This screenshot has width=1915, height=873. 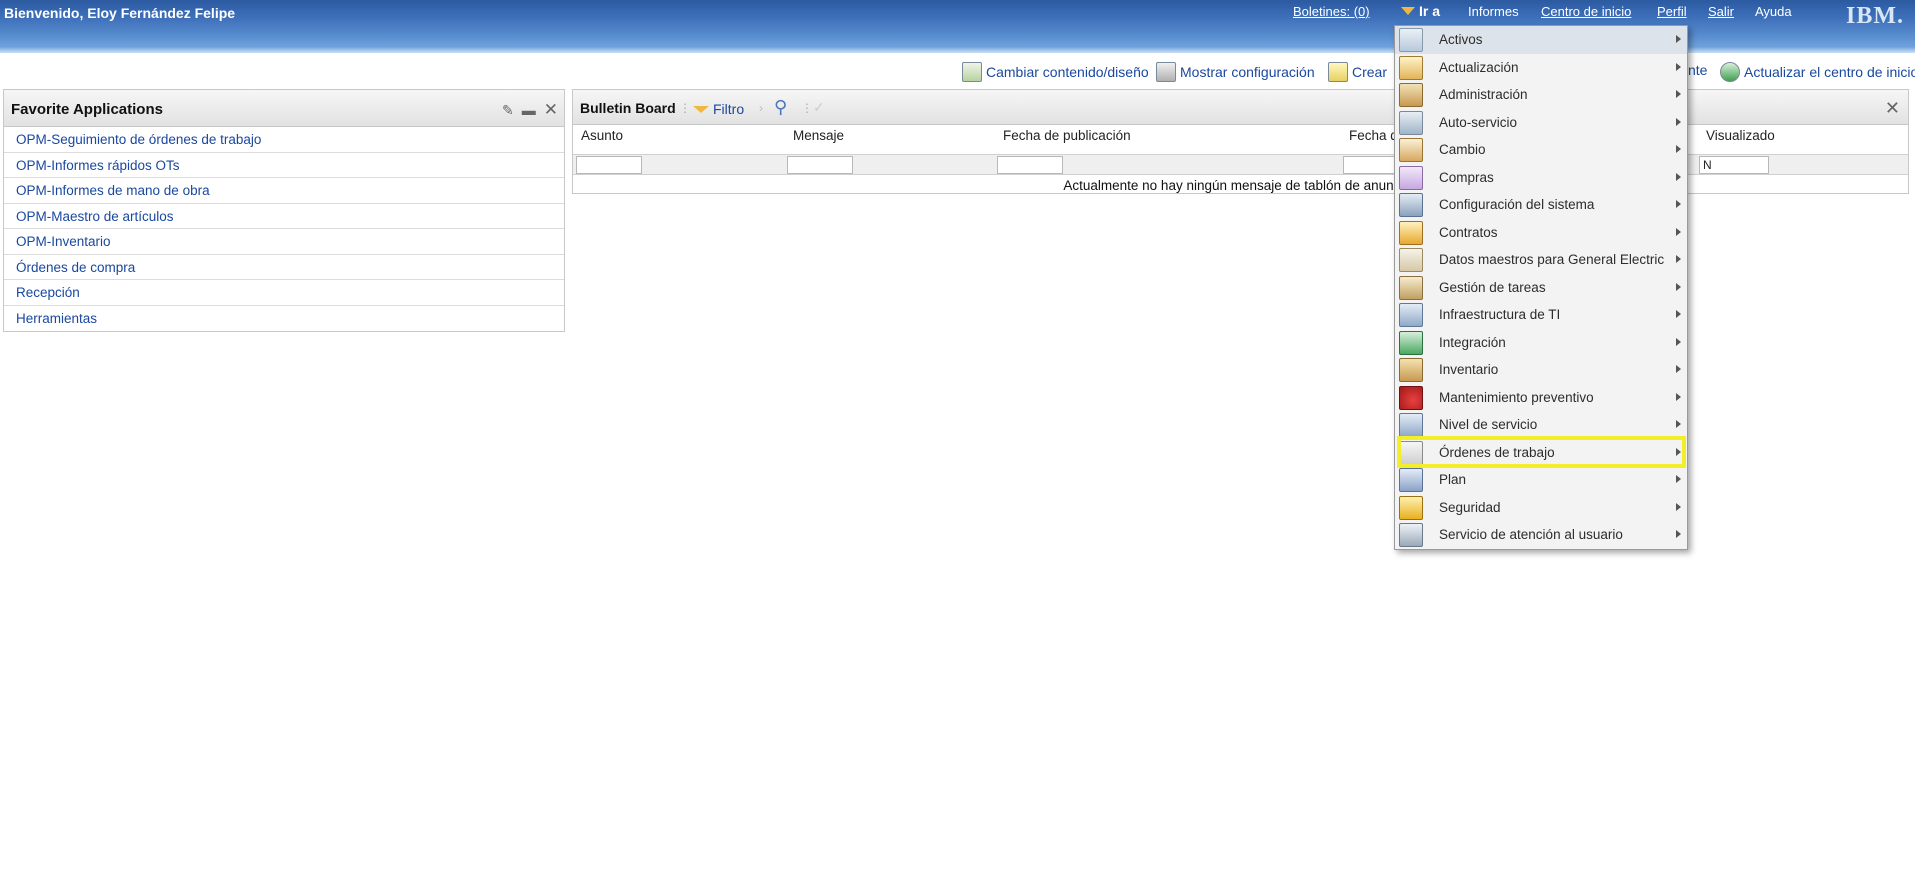 I want to click on filter-icon, so click(x=701, y=109).